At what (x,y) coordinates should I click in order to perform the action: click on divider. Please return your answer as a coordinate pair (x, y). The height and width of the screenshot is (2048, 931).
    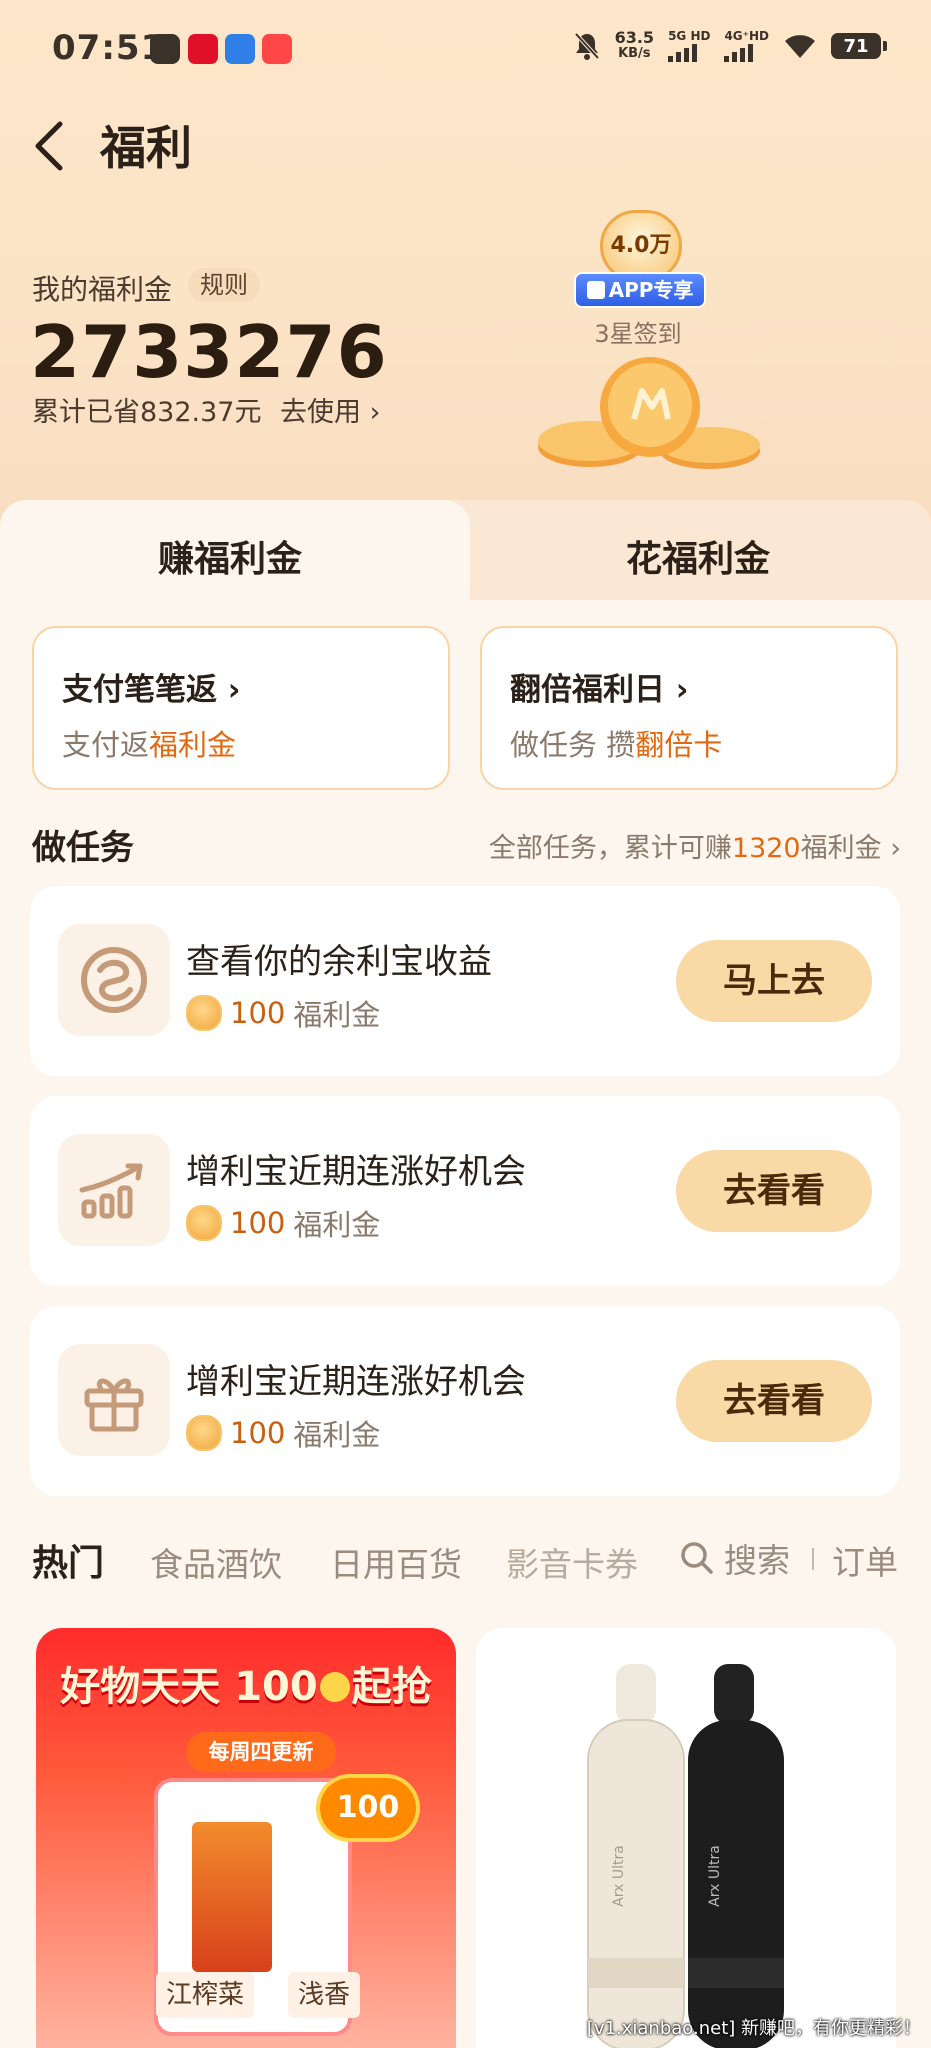
    Looking at the image, I should click on (813, 1559).